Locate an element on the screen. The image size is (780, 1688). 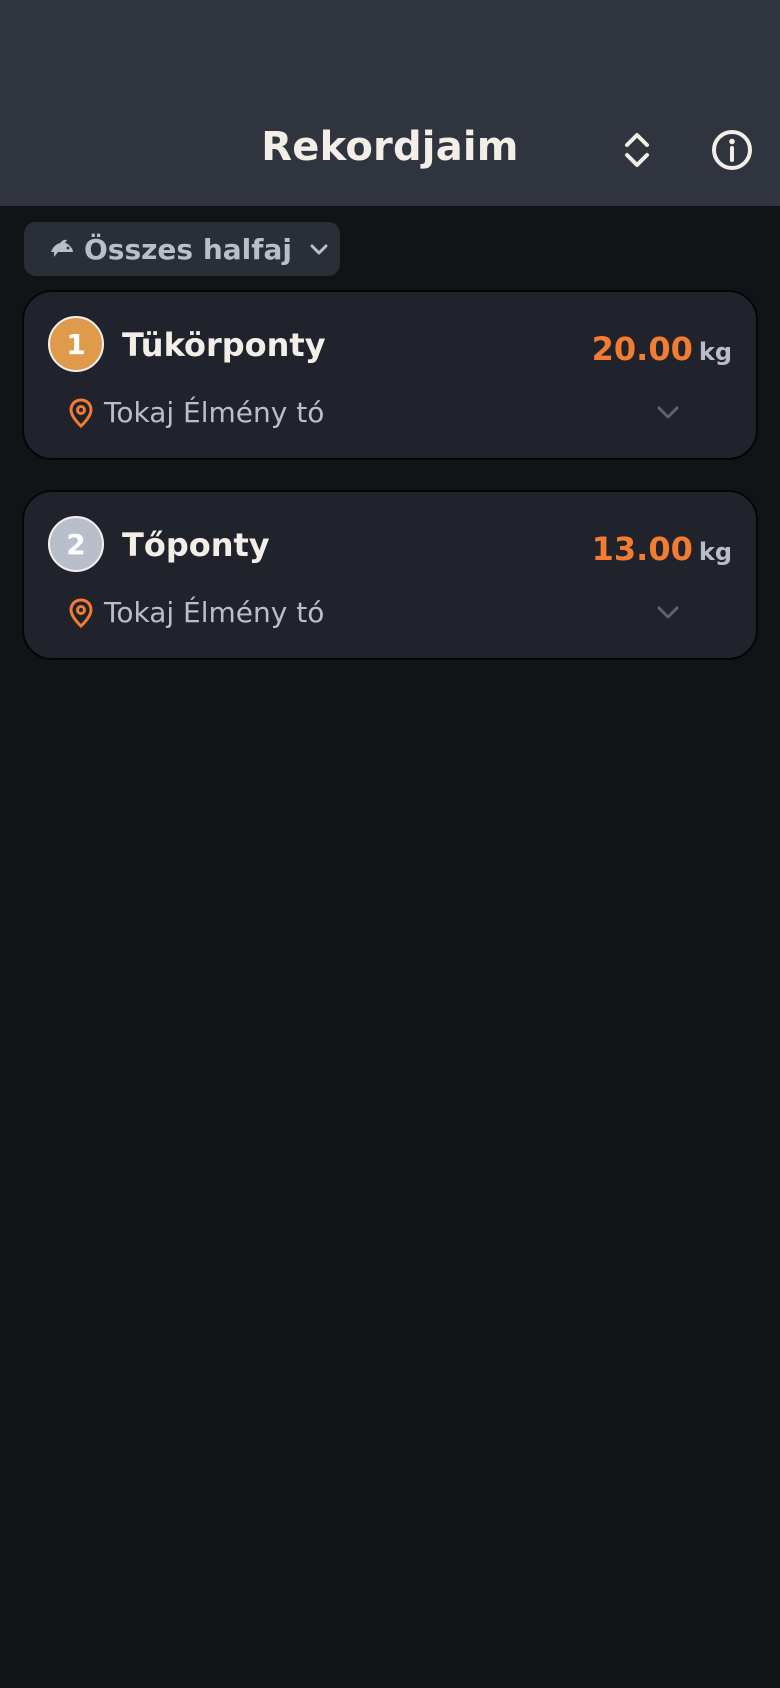
rank-badge: 1 is located at coordinates (76, 344).